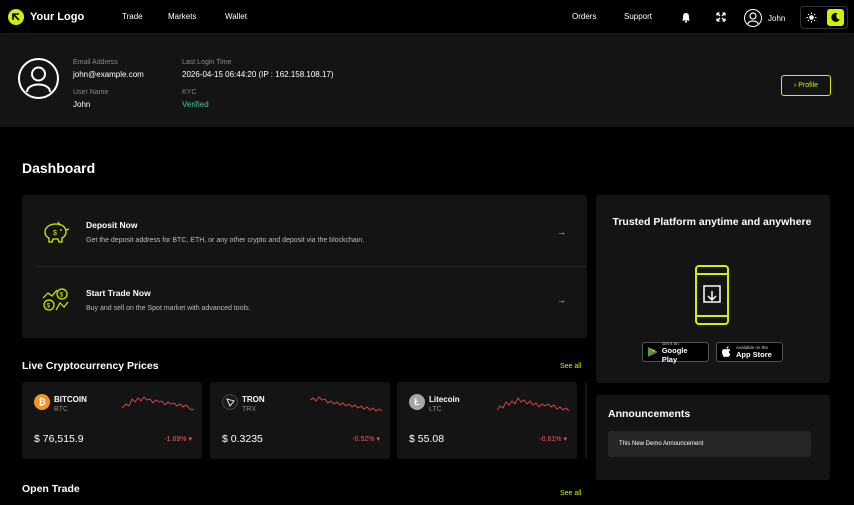 Image resolution: width=854 pixels, height=505 pixels. Describe the element at coordinates (59, 439) in the screenshot. I see `coin-price: $ 76,515.9` at that location.